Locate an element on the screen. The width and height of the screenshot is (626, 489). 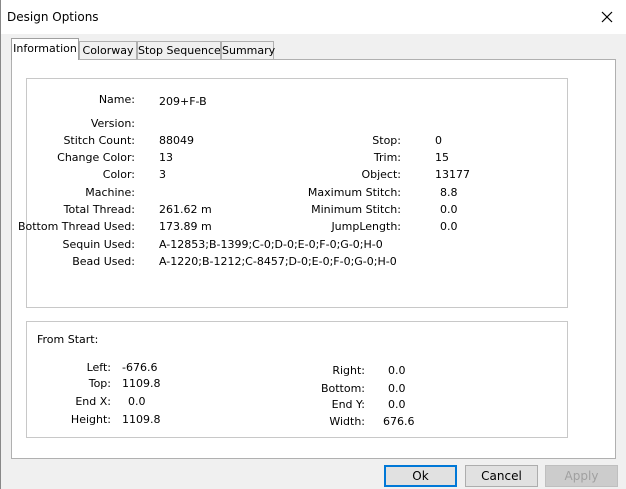
change-color-value: 13 is located at coordinates (166, 157).